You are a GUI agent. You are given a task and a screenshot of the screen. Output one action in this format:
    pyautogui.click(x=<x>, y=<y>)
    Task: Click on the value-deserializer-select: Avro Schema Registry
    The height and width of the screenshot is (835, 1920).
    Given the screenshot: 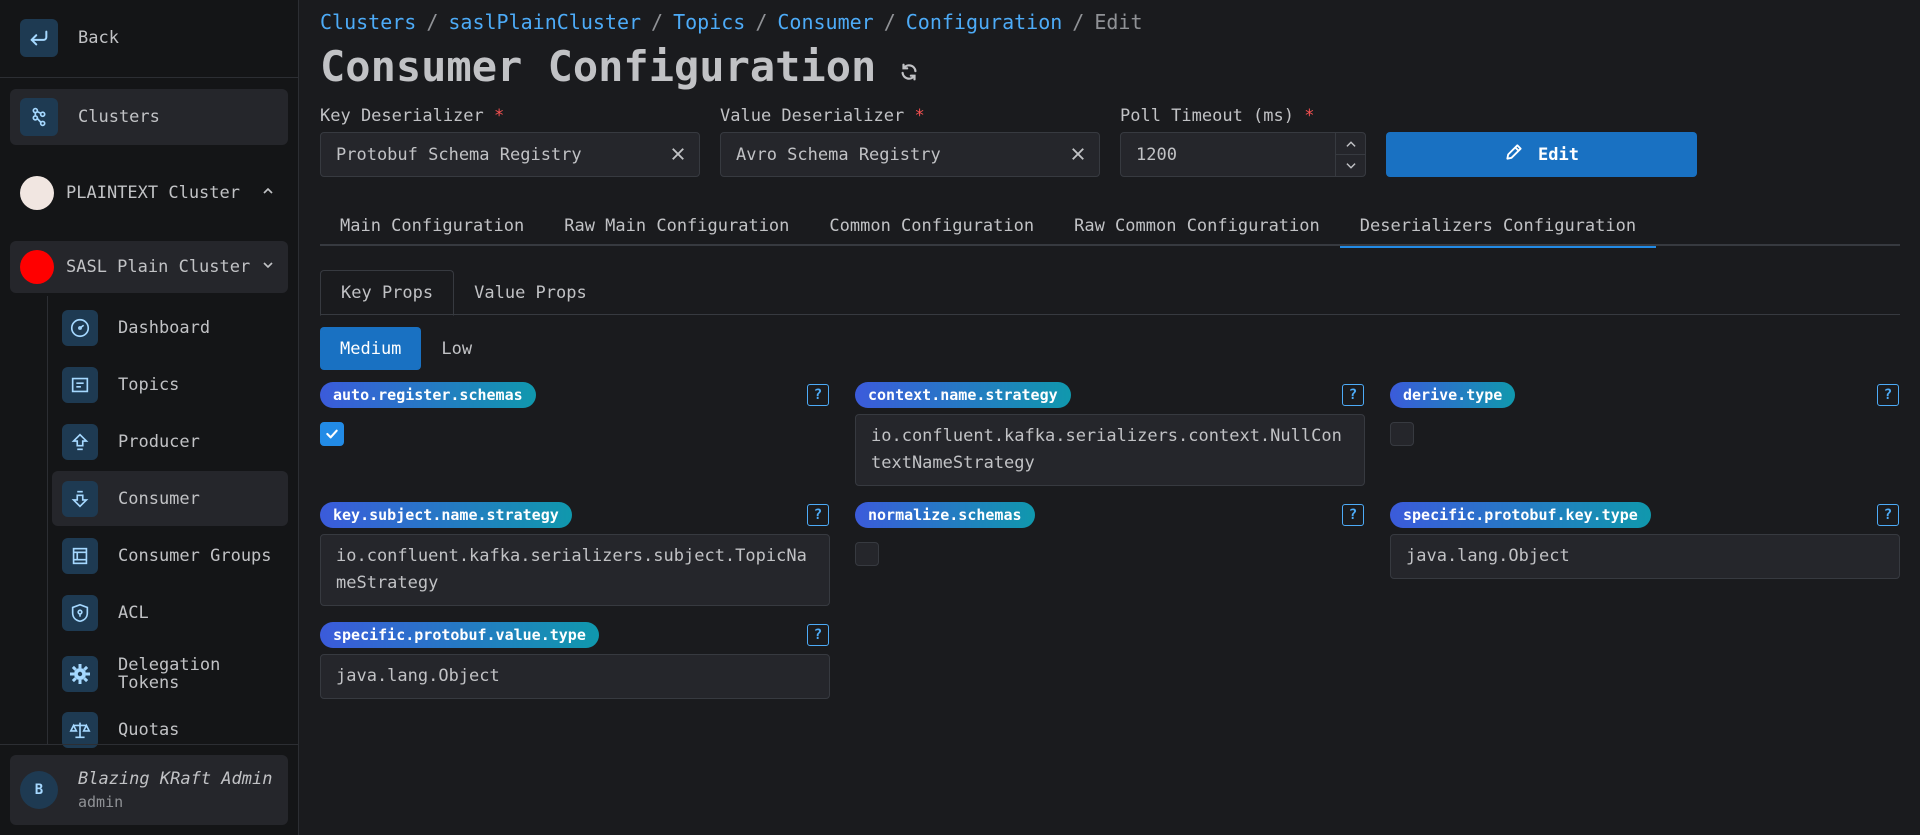 What is the action you would take?
    pyautogui.click(x=910, y=154)
    